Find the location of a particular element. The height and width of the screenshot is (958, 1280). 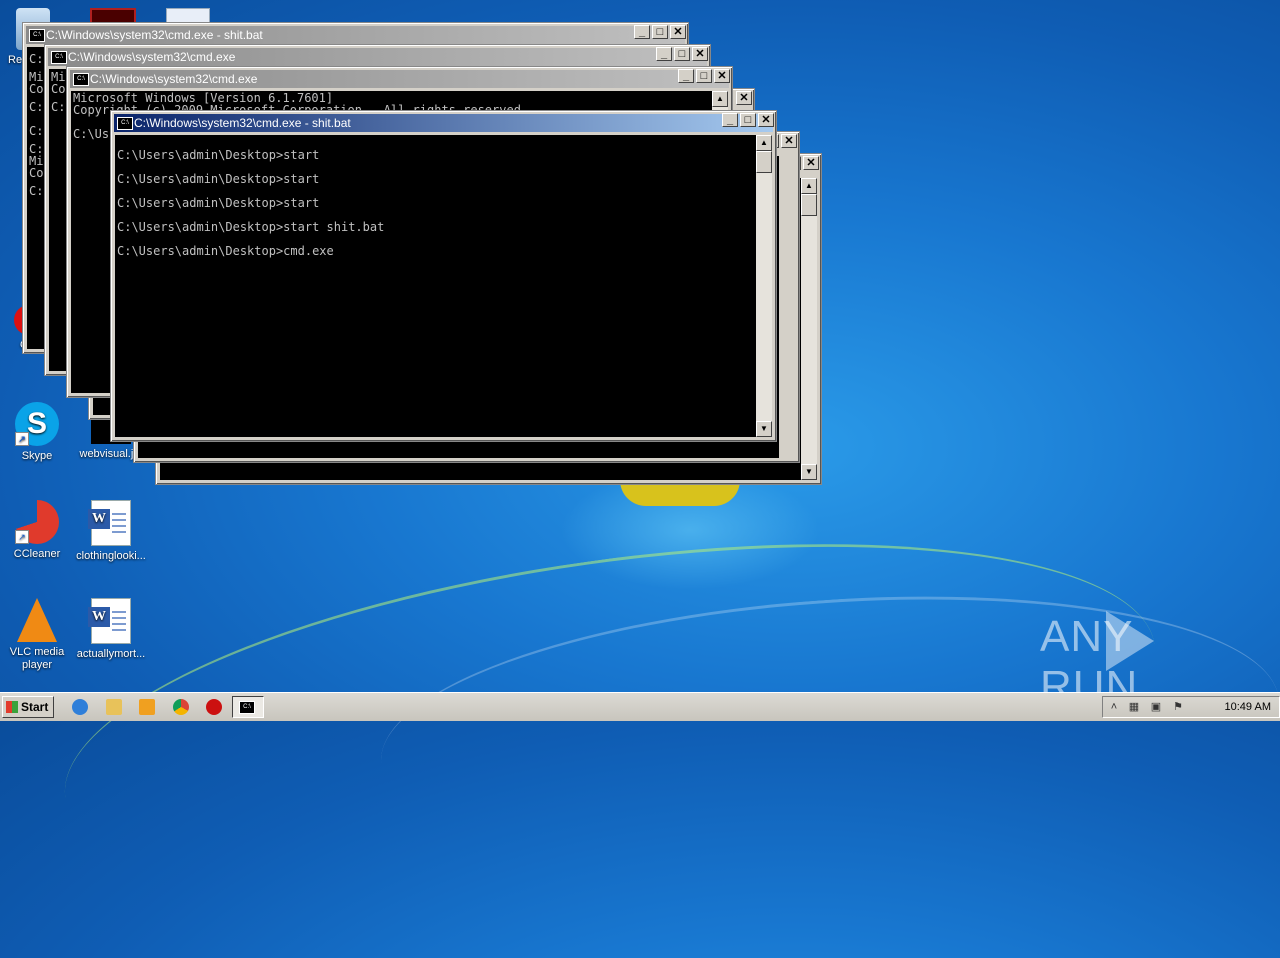

media-player-icon is located at coordinates (147, 707).